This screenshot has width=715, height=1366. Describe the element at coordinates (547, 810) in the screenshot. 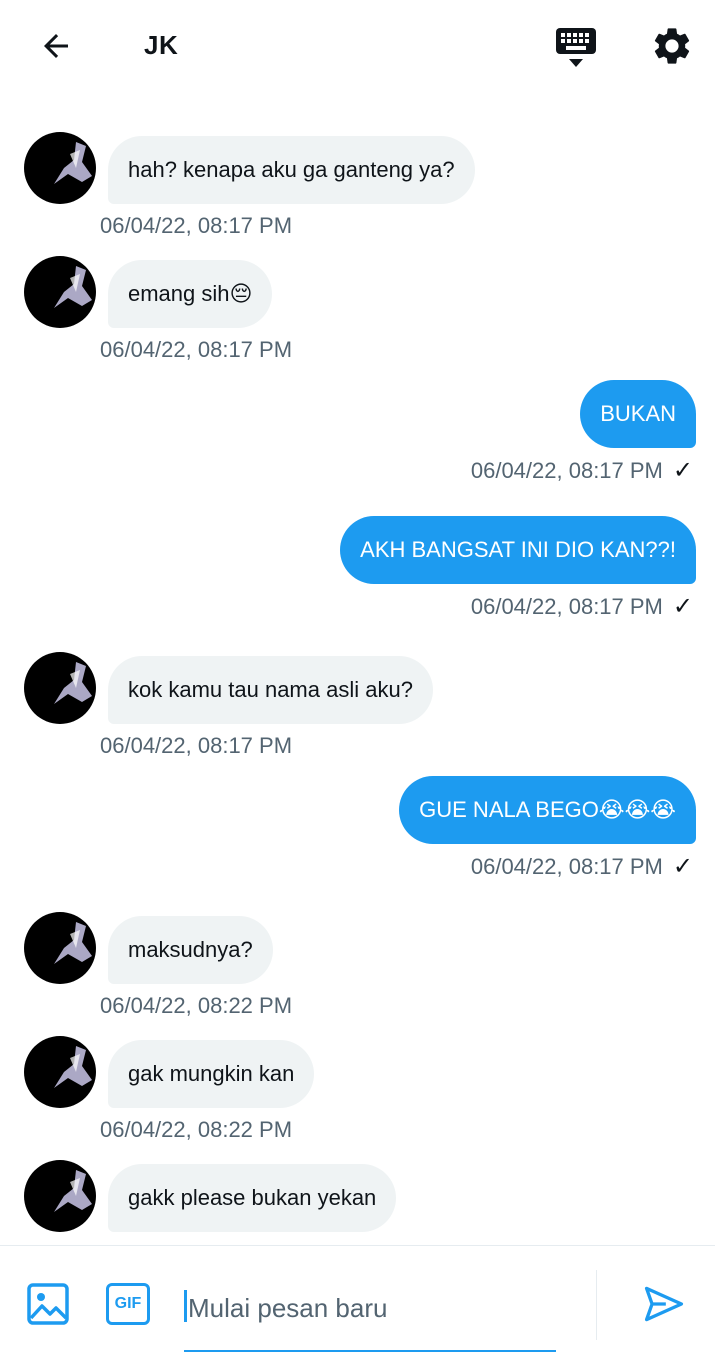

I see `message-bubble-outgoing: GUE NALA BEGO😭😭😭` at that location.